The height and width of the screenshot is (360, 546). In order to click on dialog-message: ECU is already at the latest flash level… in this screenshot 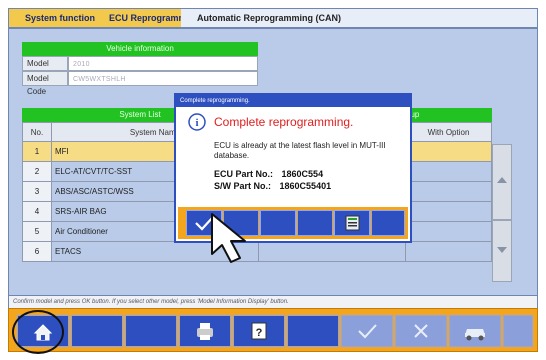, I will do `click(300, 150)`.